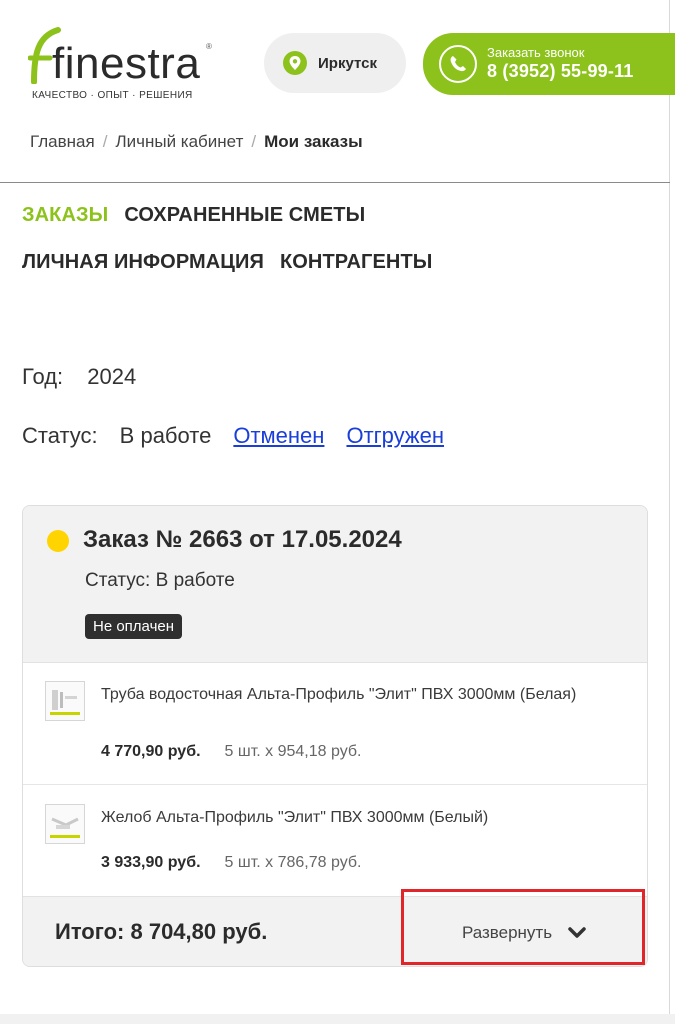 This screenshot has height=1024, width=675. I want to click on payment-status-badge: Не оплачен, so click(134, 626).